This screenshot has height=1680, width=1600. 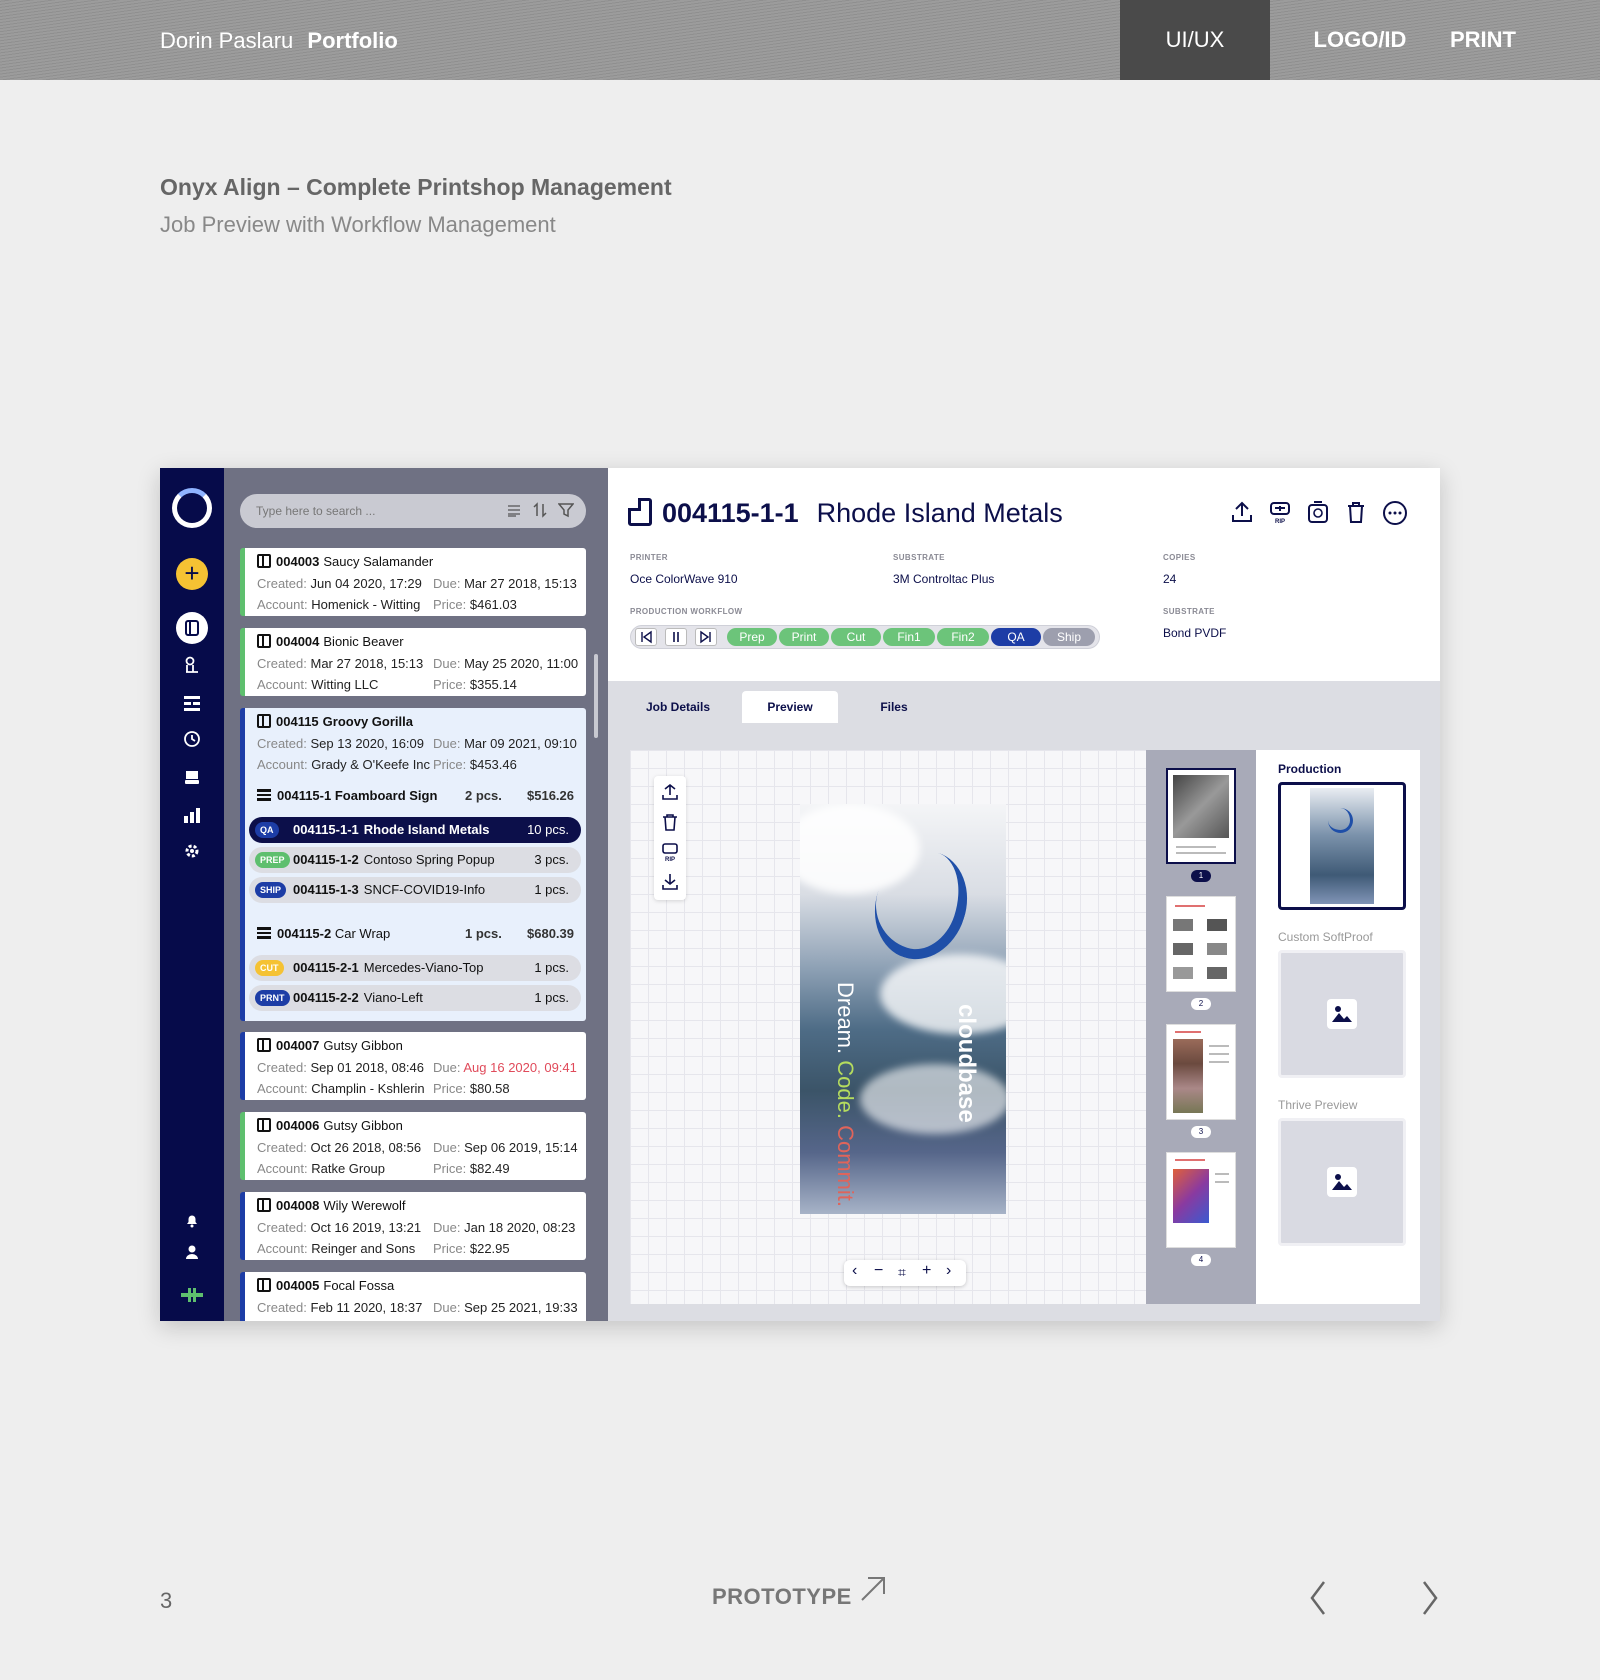 What do you see at coordinates (854, 1271) in the screenshot?
I see `prev-page-icon: ‹` at bounding box center [854, 1271].